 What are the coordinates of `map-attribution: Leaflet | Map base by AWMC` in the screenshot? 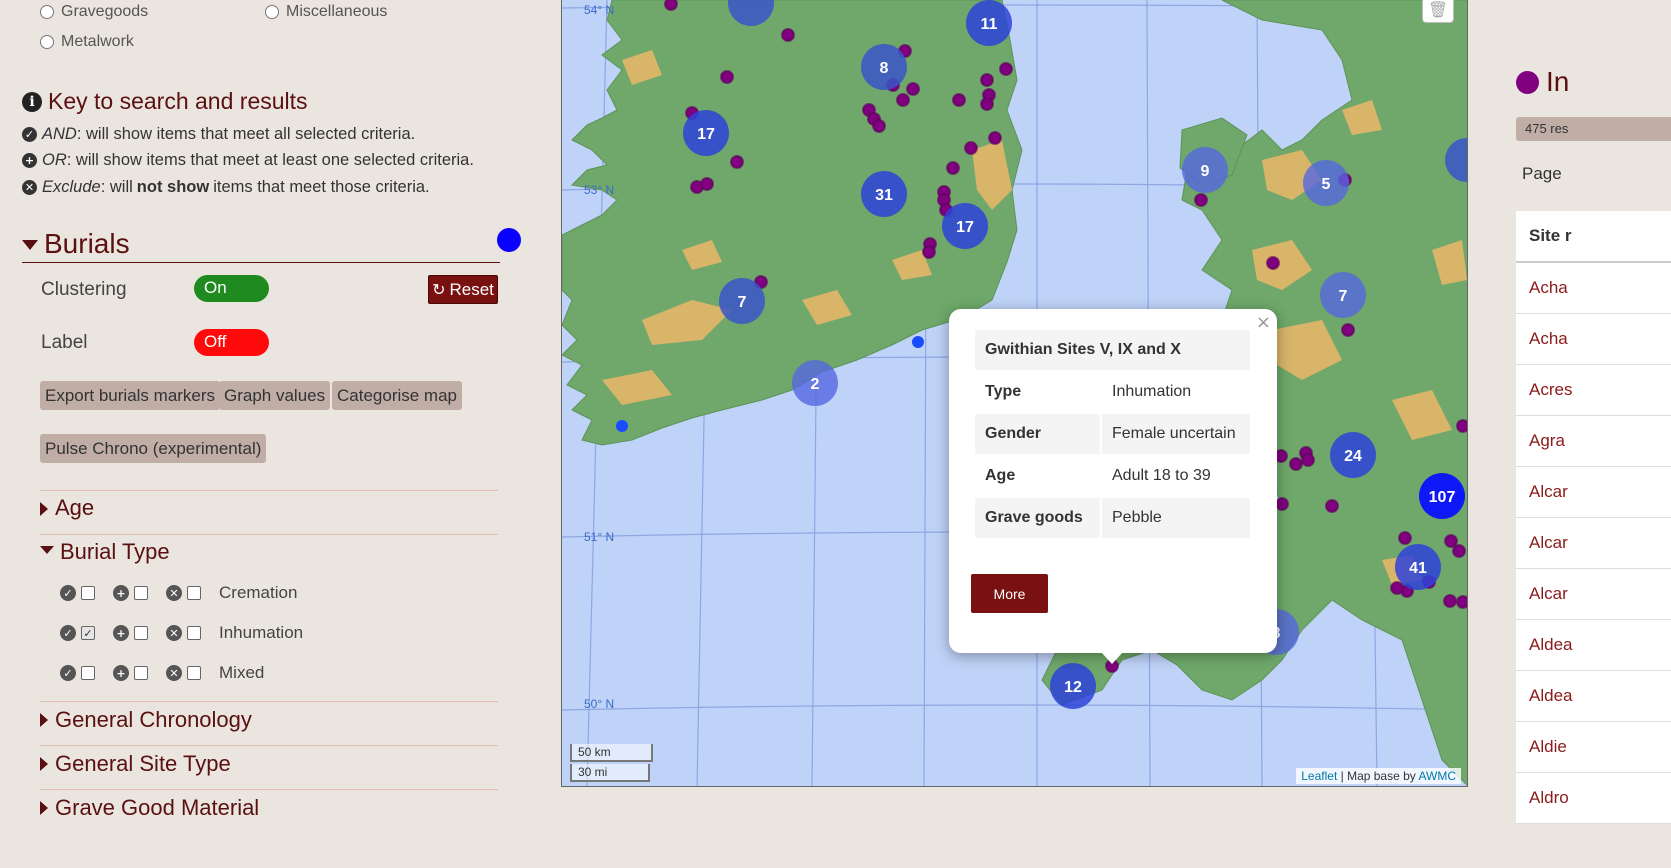 It's located at (1378, 776).